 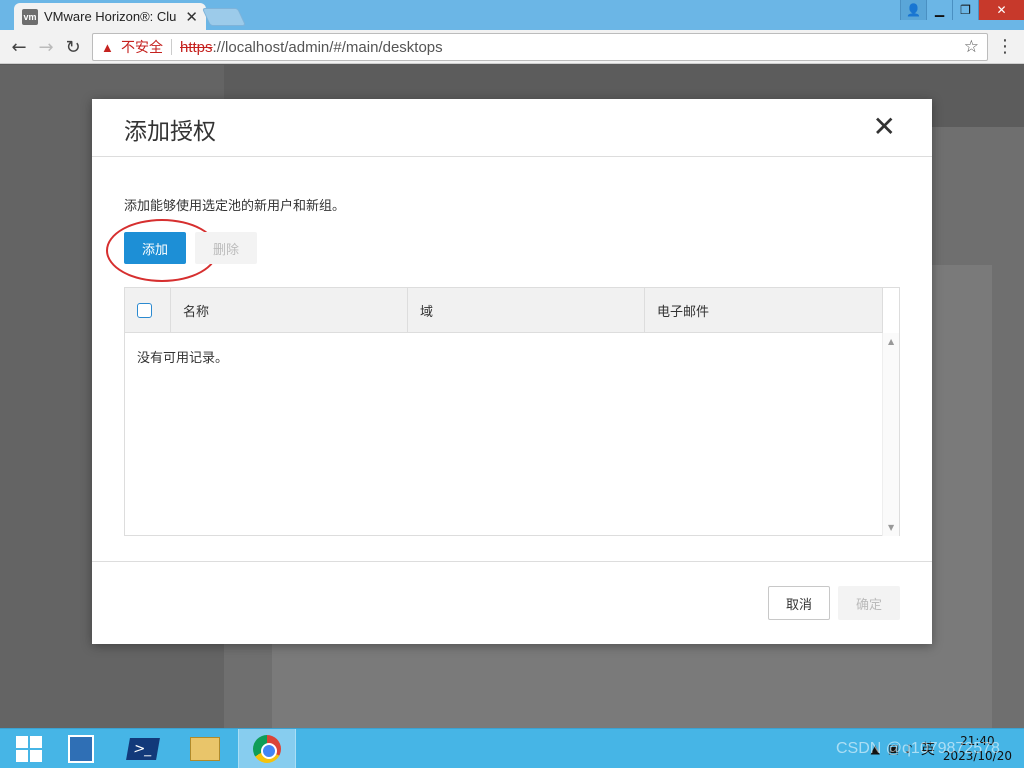 I want to click on folder-icon, so click(x=205, y=749).